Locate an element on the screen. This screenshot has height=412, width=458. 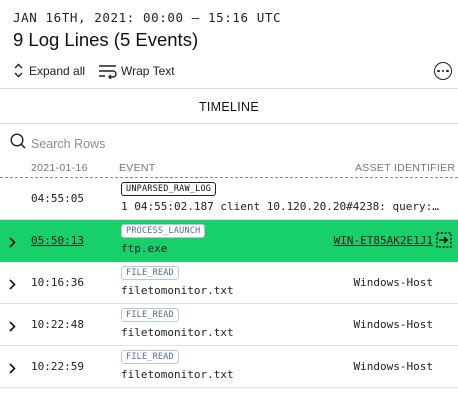
search-placeholder: Search Rows is located at coordinates (68, 143).